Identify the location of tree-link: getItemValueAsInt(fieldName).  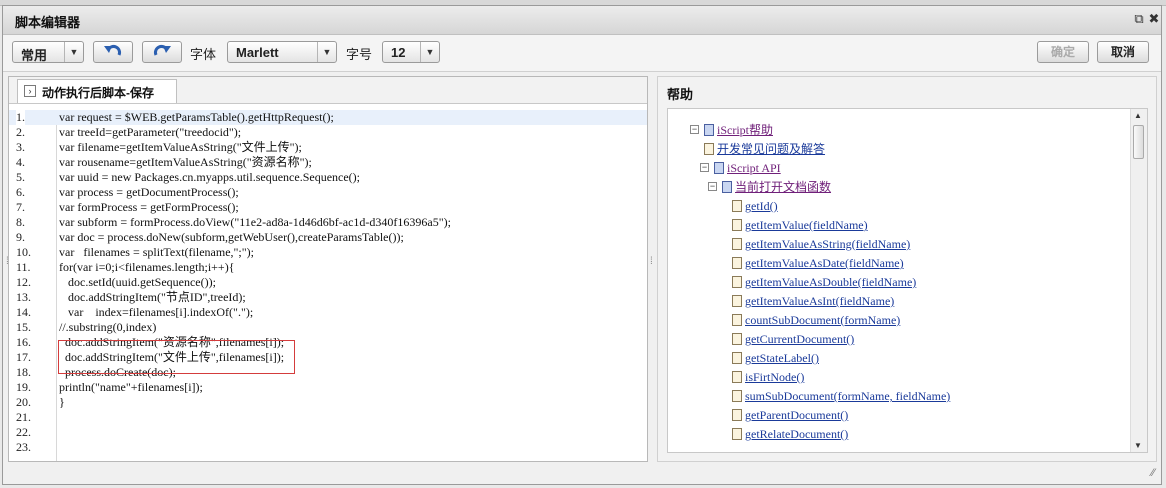
(819, 301).